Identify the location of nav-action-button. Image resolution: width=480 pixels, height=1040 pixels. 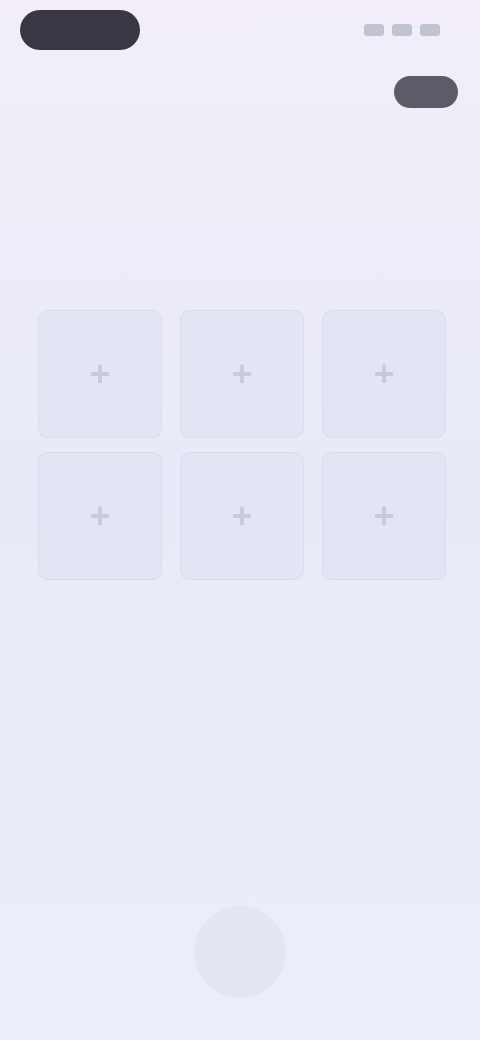
(426, 92).